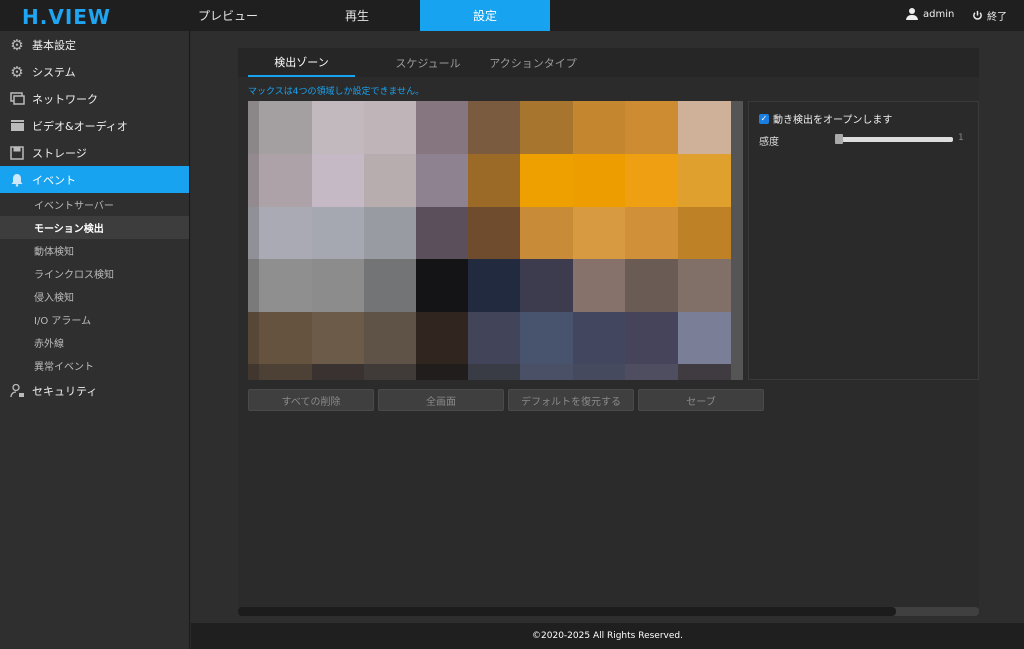 This screenshot has width=1024, height=649. I want to click on motion-settings-panel: ✓ 動き検出をオープンします 感度 1, so click(863, 240).